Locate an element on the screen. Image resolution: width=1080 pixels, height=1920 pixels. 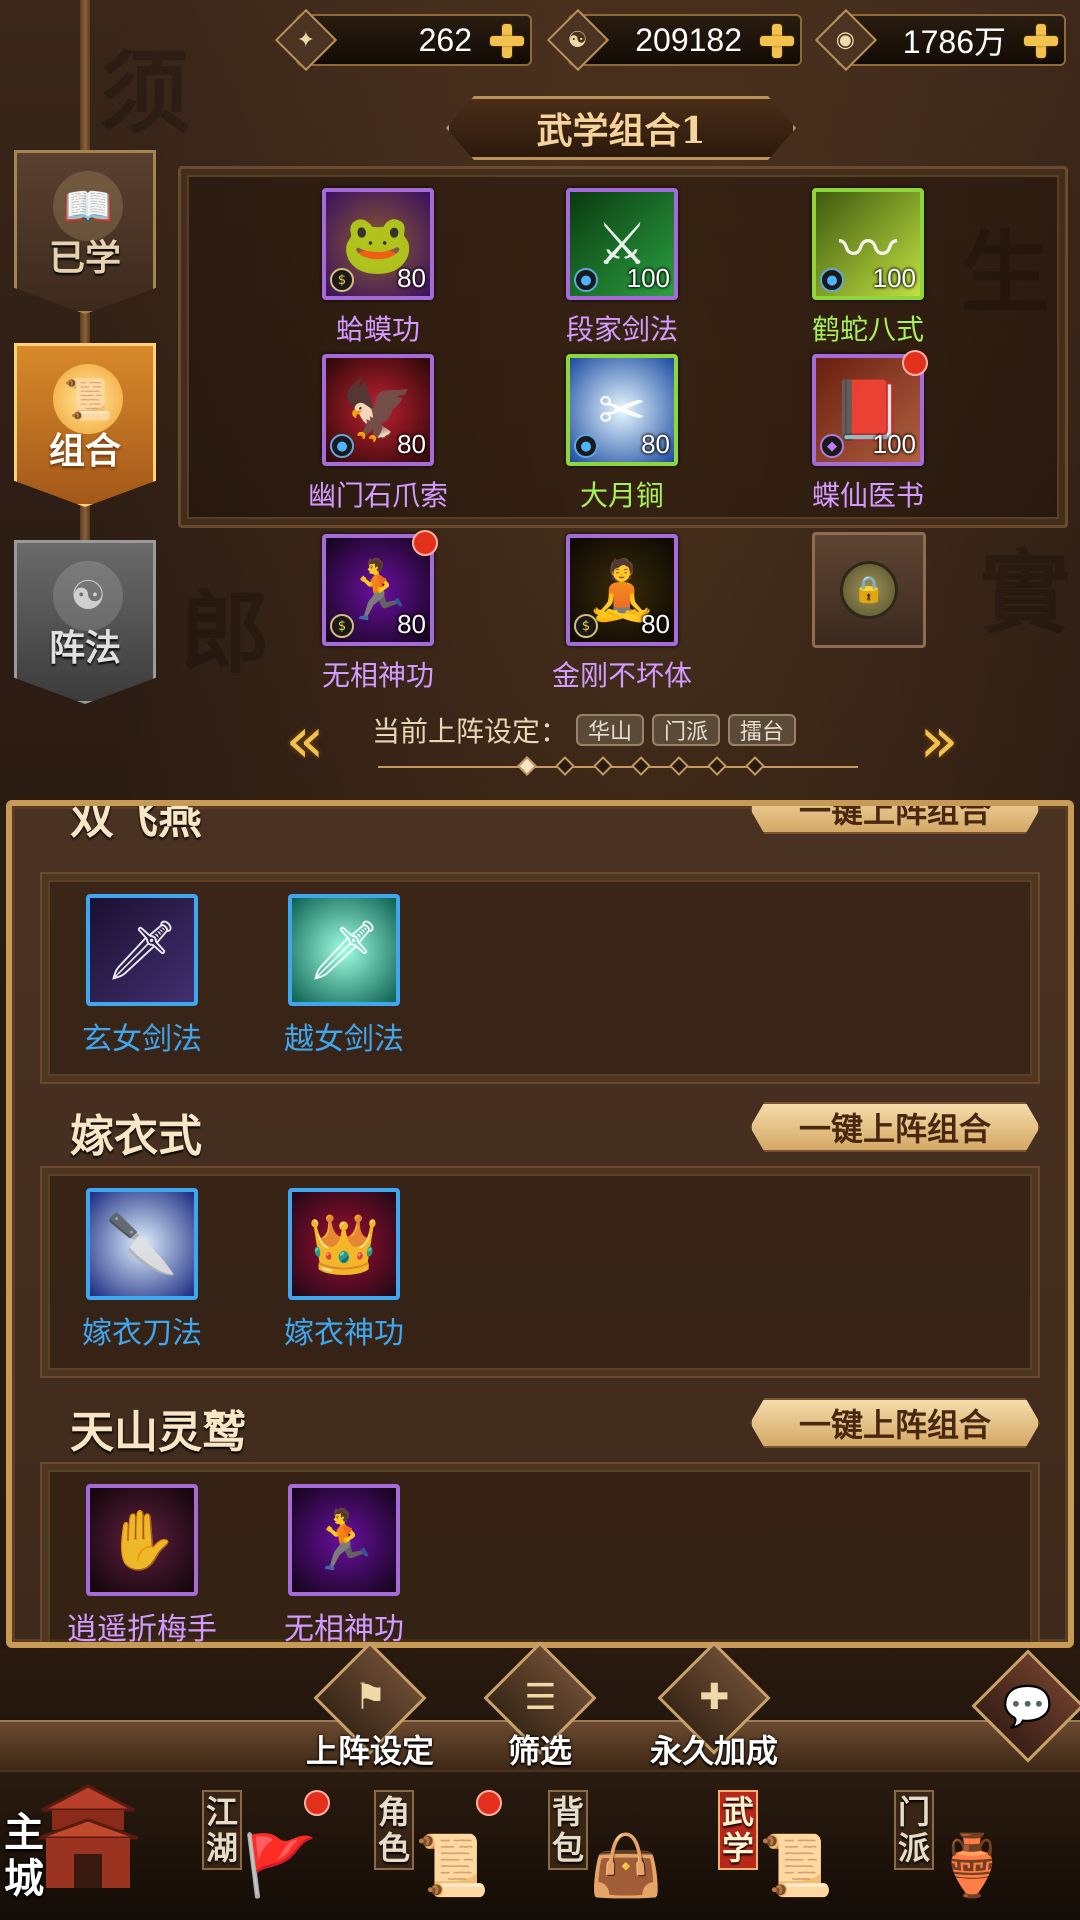
tab-formation-label: 阵法 is located at coordinates (84, 648).